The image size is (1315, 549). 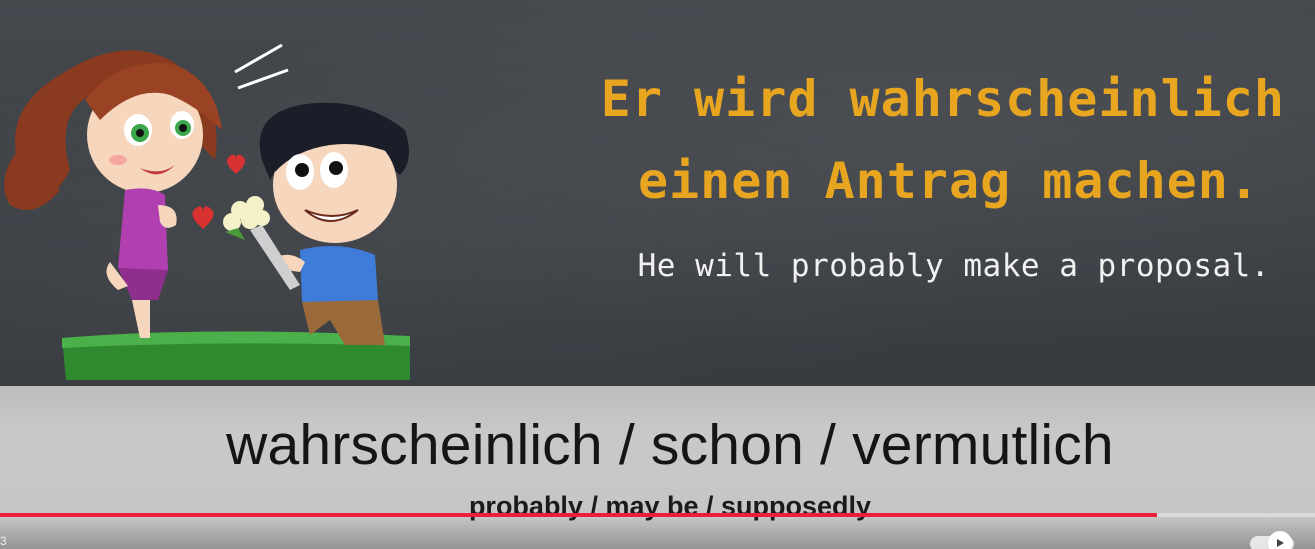 What do you see at coordinates (942, 99) in the screenshot?
I see `german-sentence-line-1: Er wird wahrscheinlich` at bounding box center [942, 99].